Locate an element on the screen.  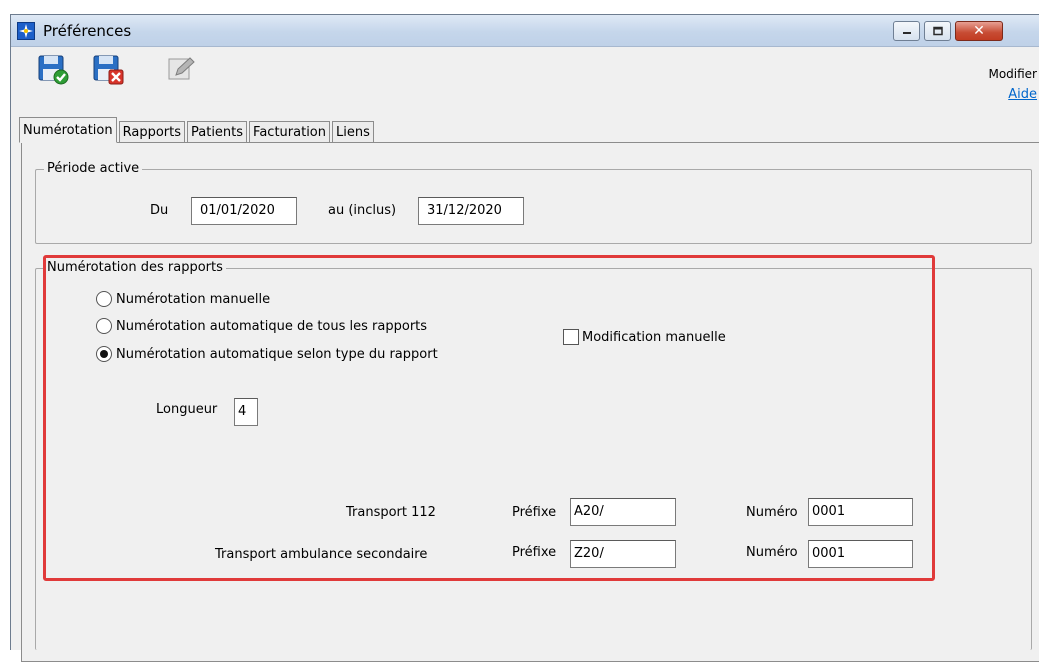
tab-liens: Liens is located at coordinates (353, 132).